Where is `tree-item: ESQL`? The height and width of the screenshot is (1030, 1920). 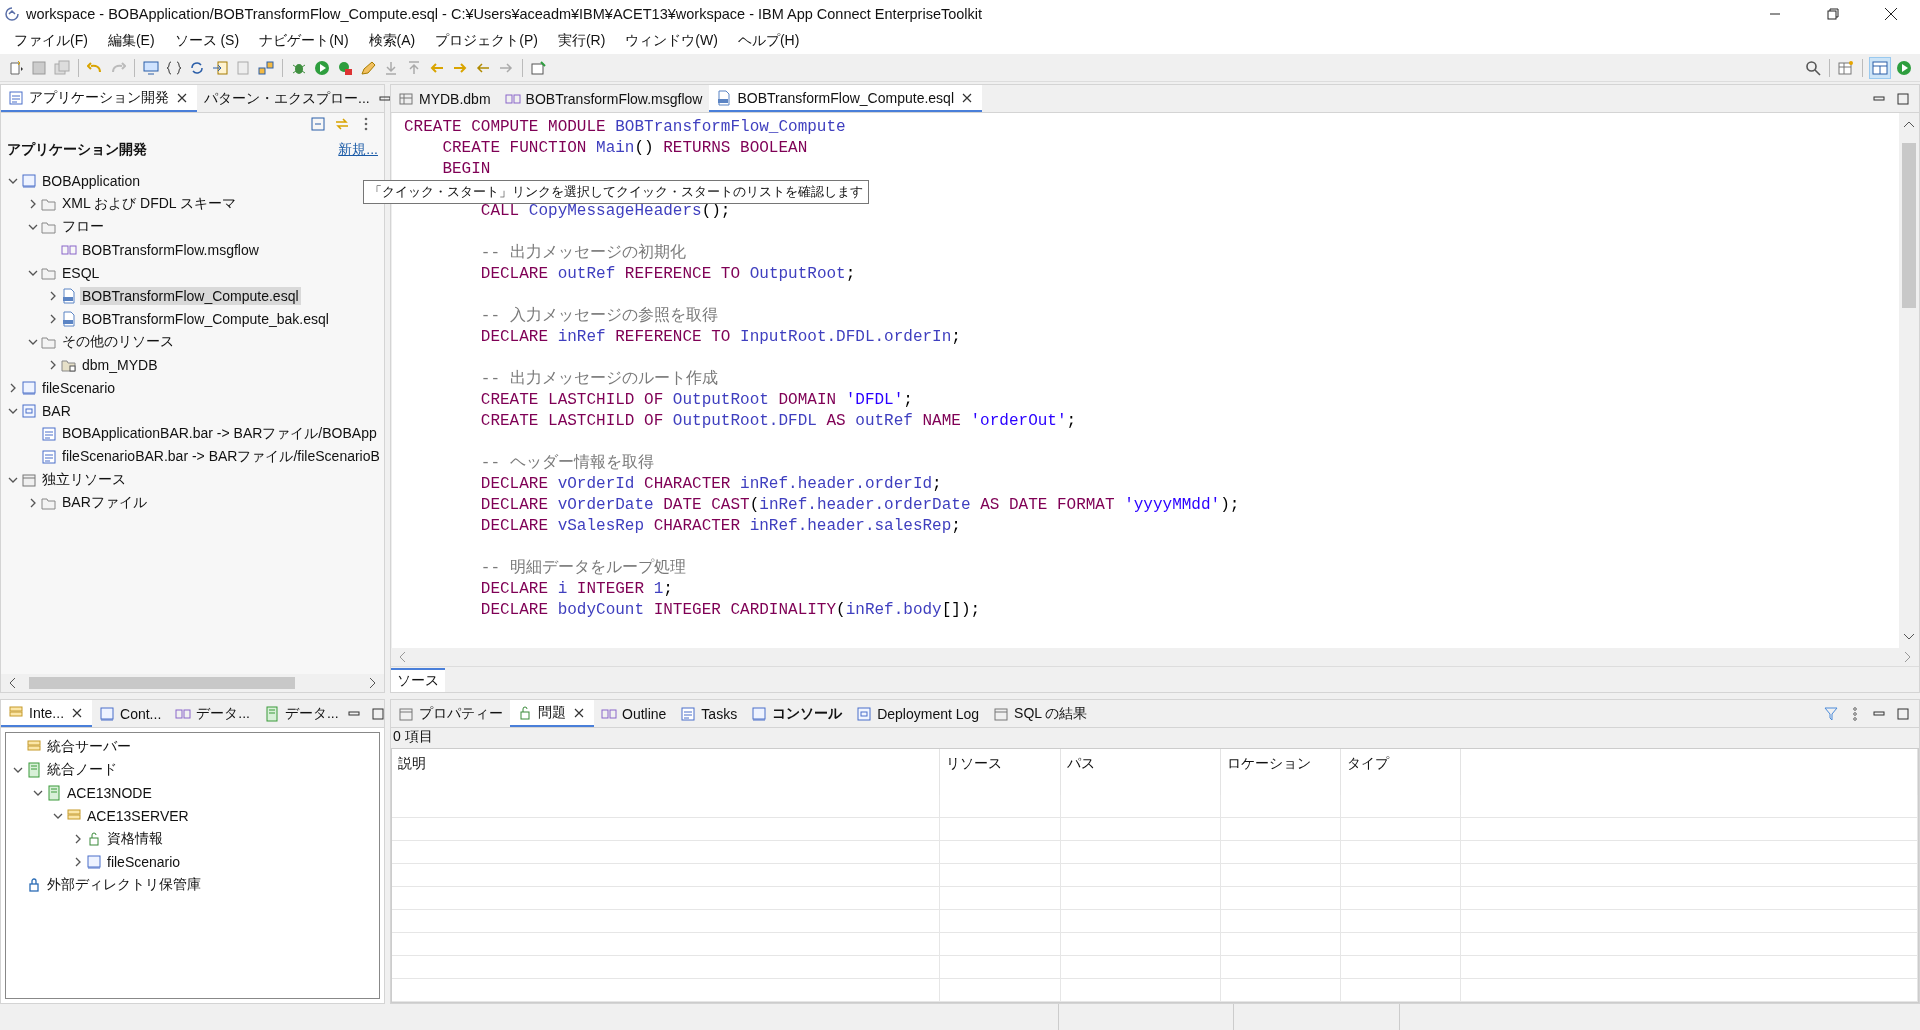 tree-item: ESQL is located at coordinates (81, 272).